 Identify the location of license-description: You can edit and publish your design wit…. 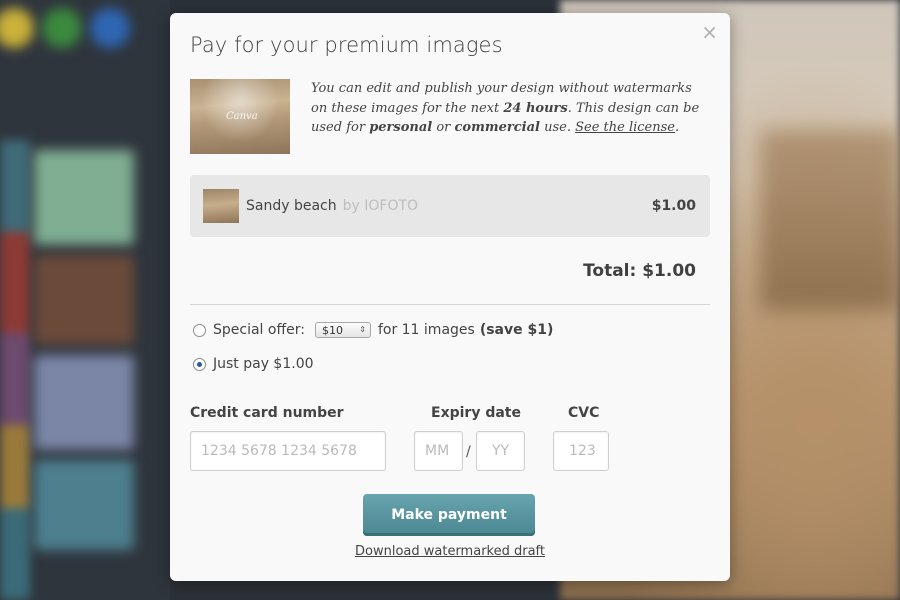
(511, 108).